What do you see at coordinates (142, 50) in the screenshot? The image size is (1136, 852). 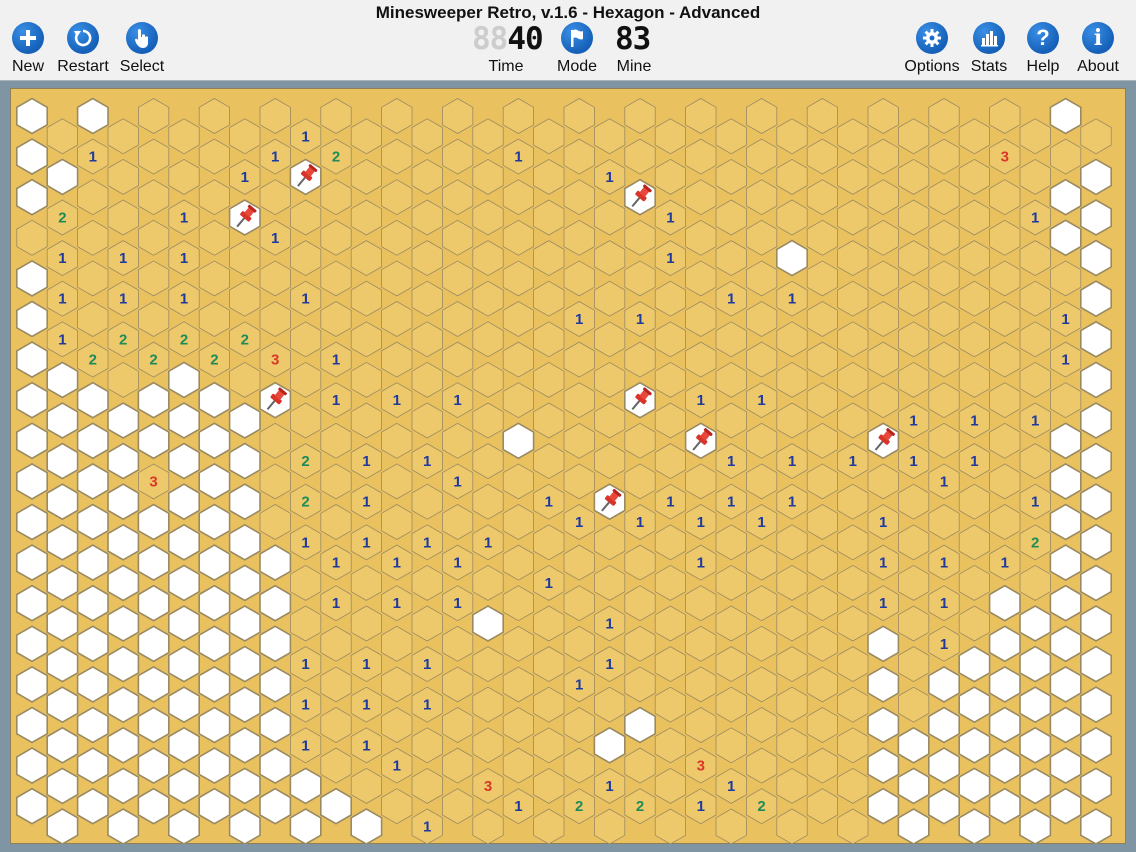 I see `select-button: Select` at bounding box center [142, 50].